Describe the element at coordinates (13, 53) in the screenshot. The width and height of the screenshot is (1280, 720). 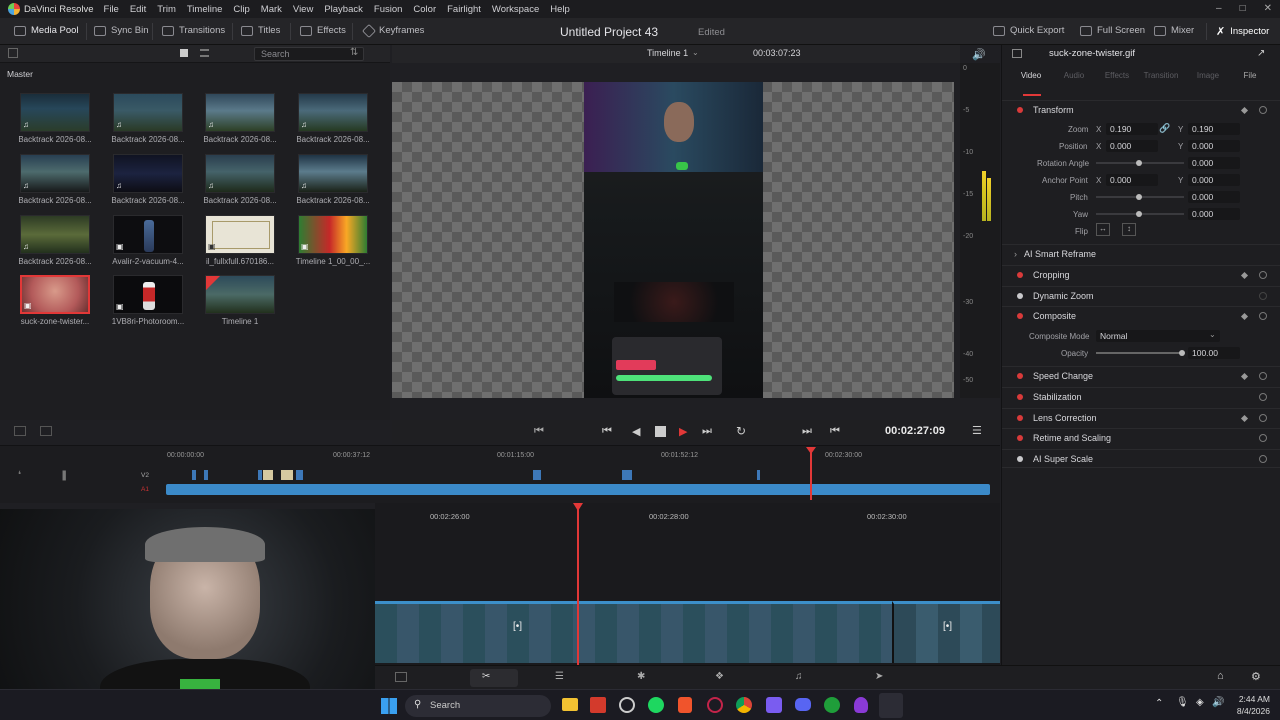
I see `bin-list-icon` at that location.